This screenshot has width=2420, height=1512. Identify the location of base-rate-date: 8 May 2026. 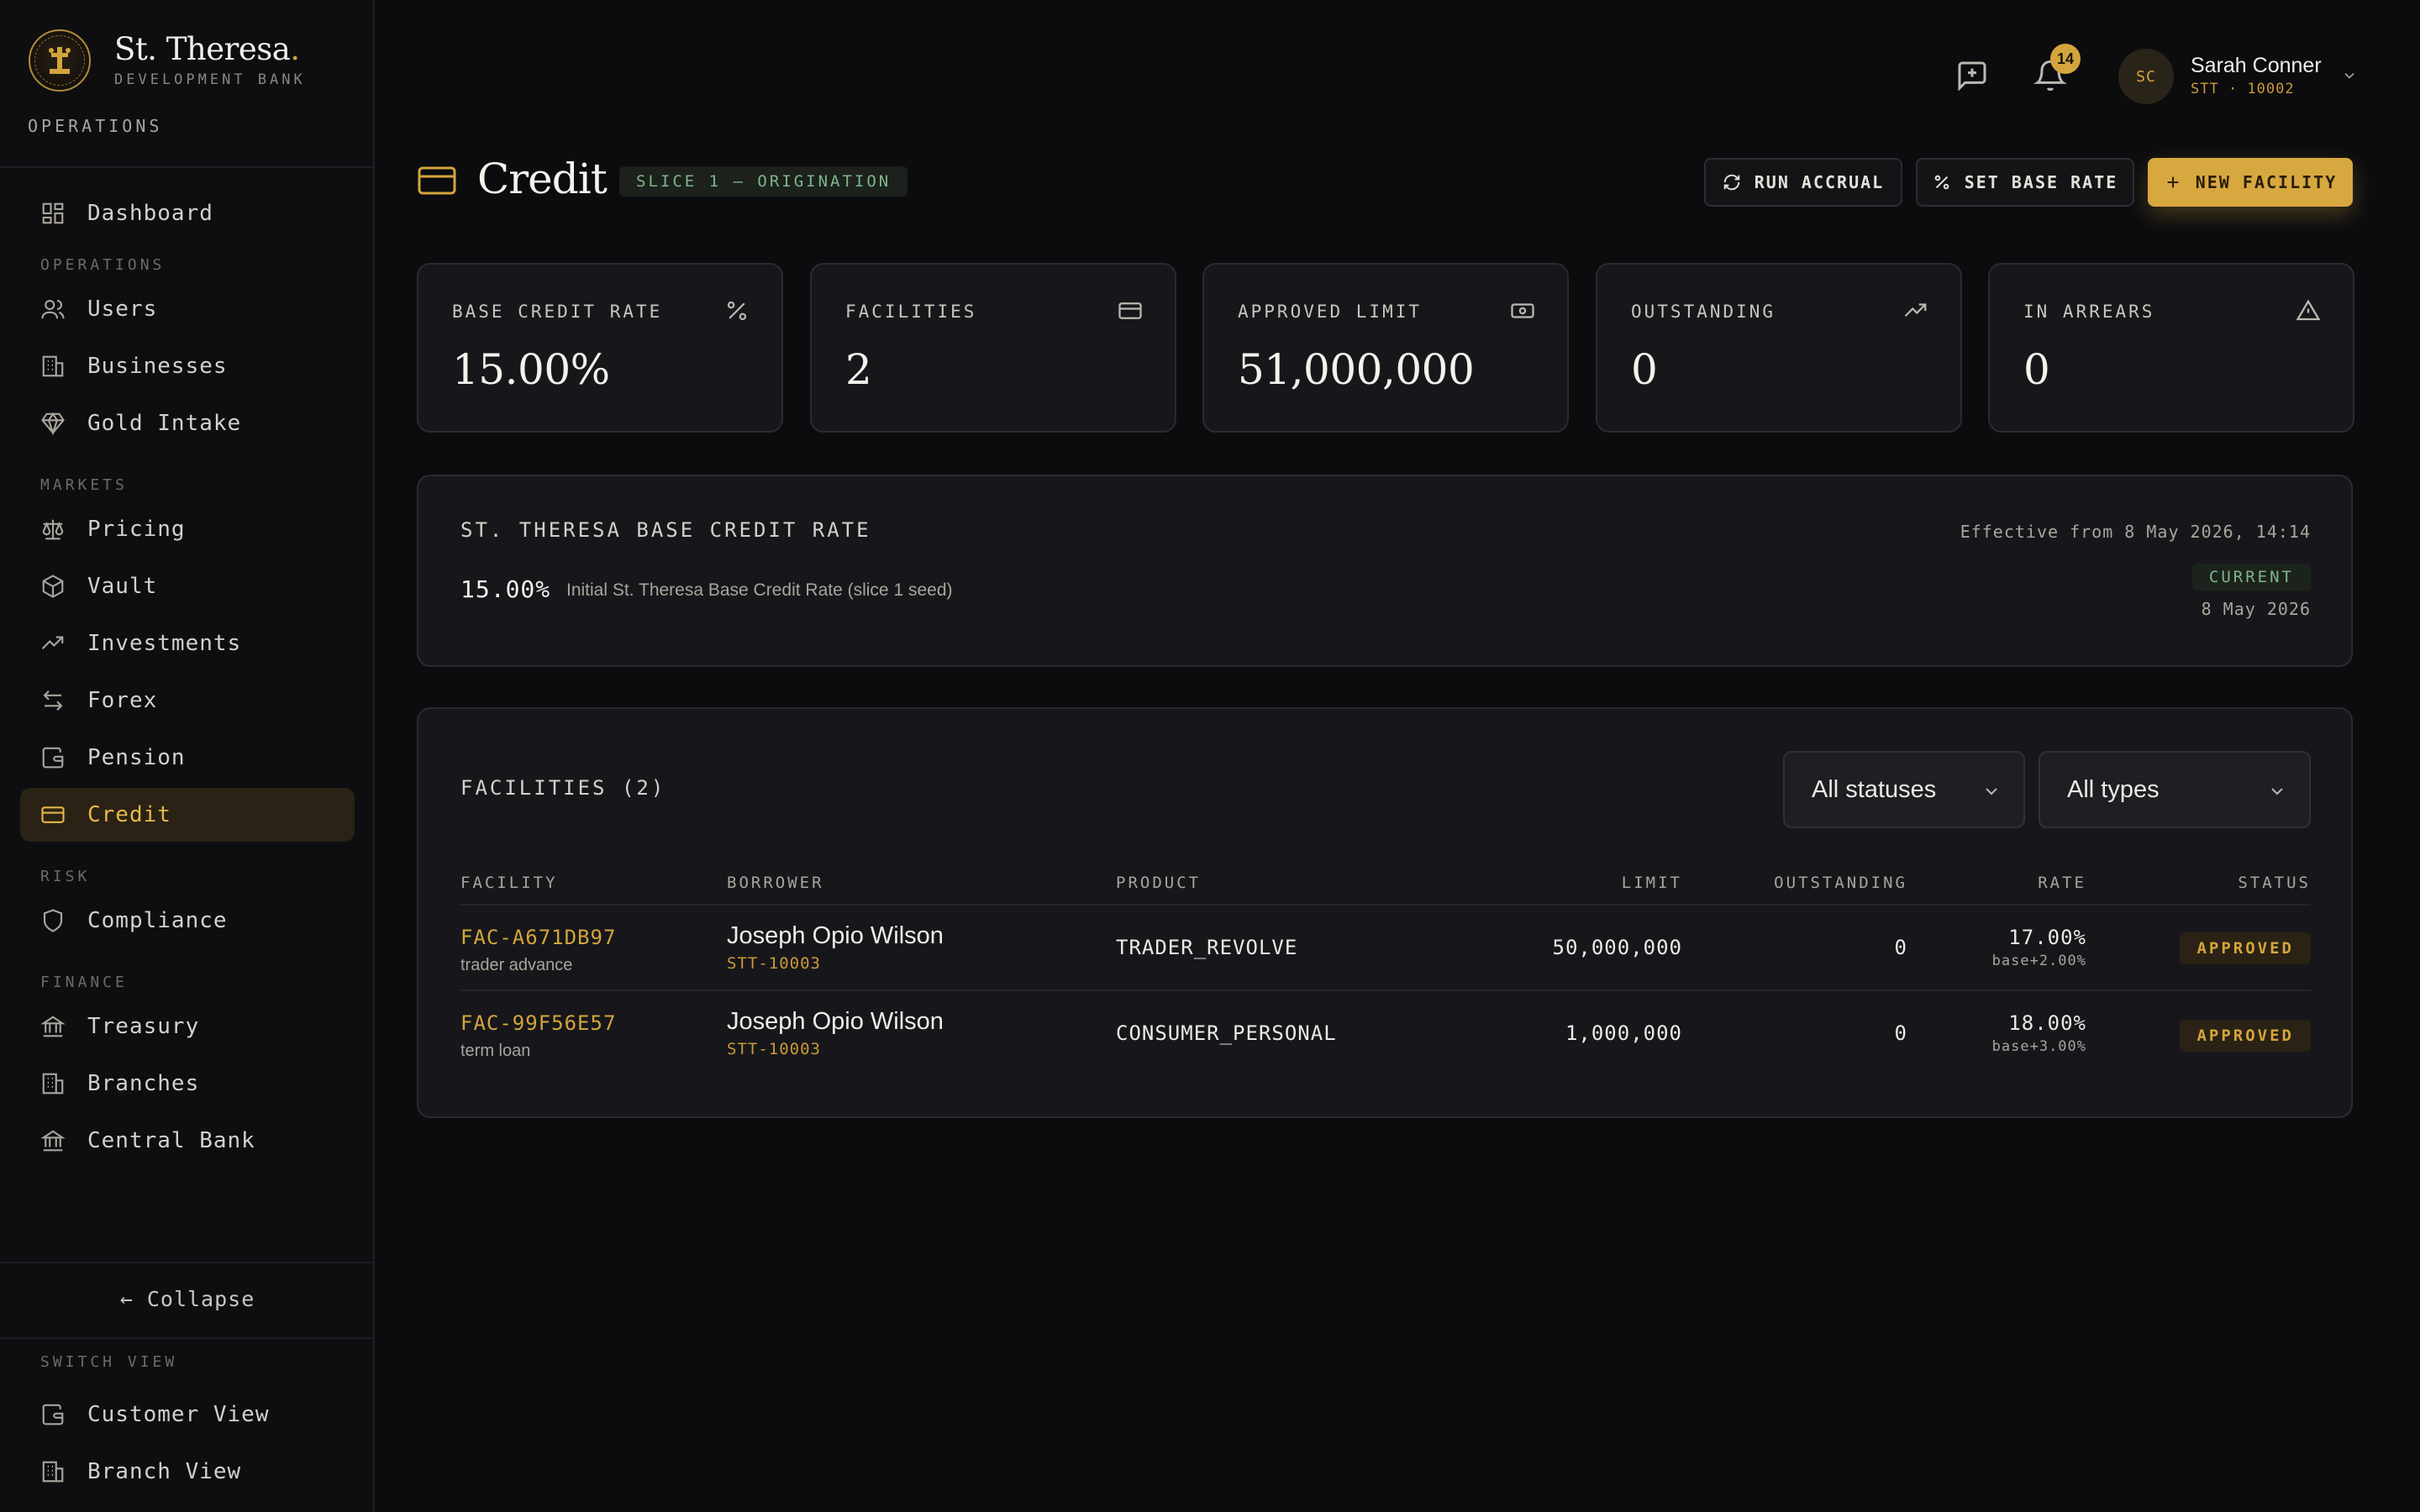
(2256, 609).